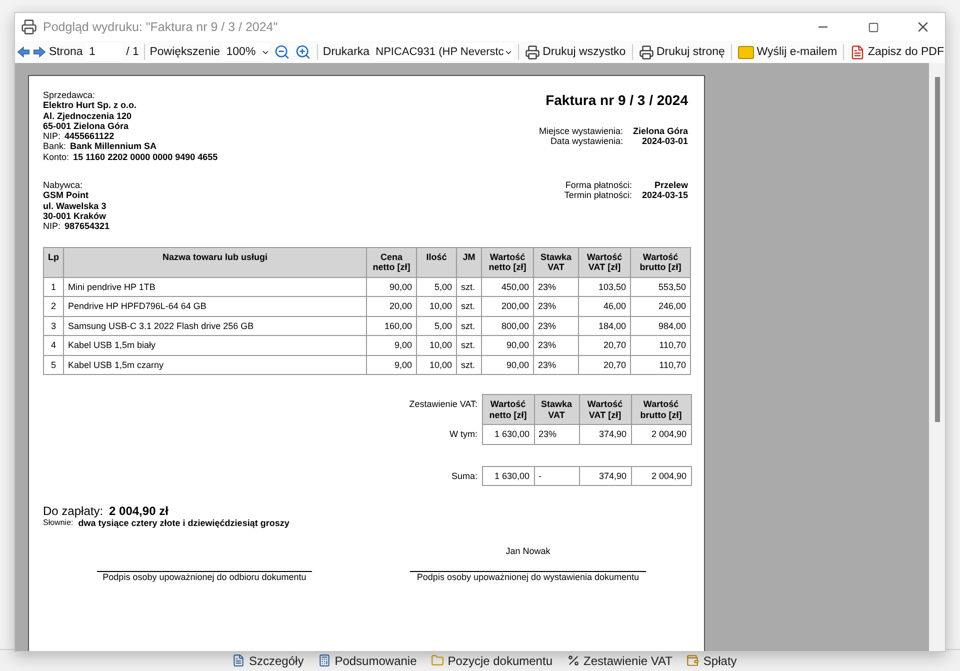  Describe the element at coordinates (73, 511) in the screenshot. I see `amount-due-label: Do zapłaty:` at that location.